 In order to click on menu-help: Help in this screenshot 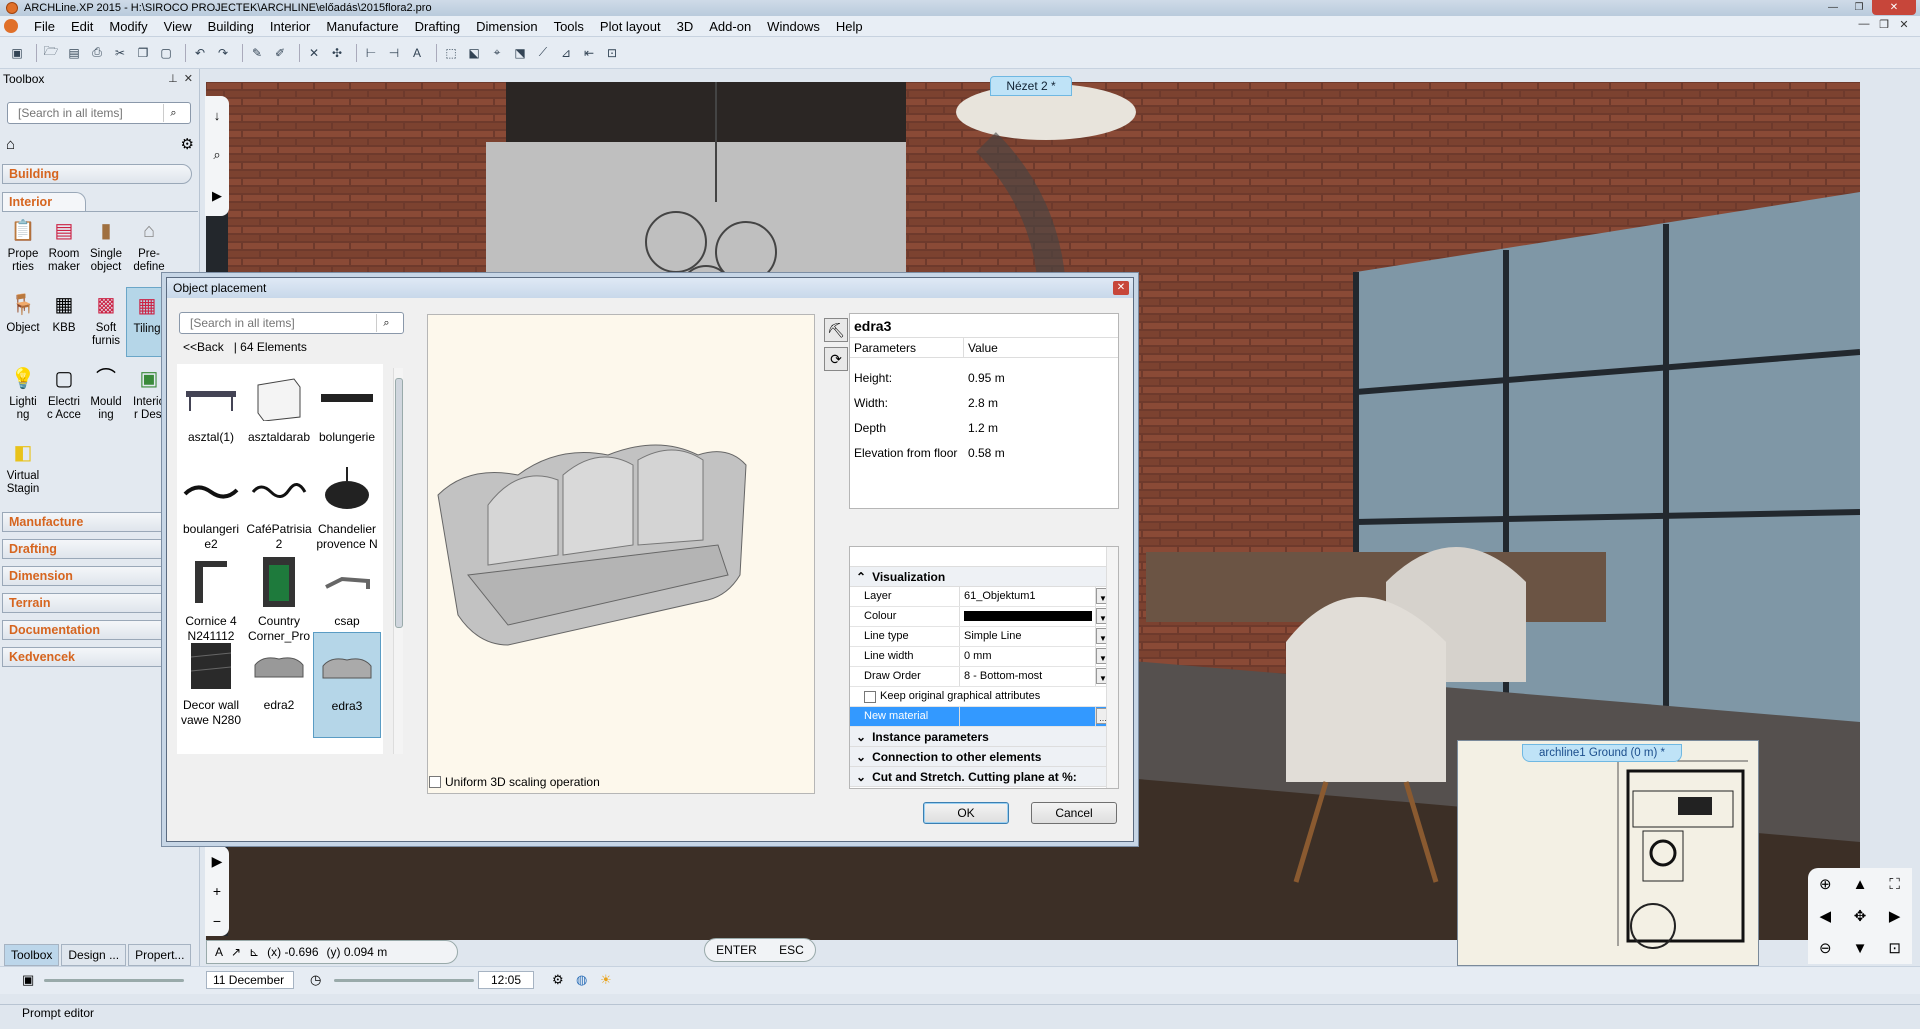, I will do `click(849, 26)`.